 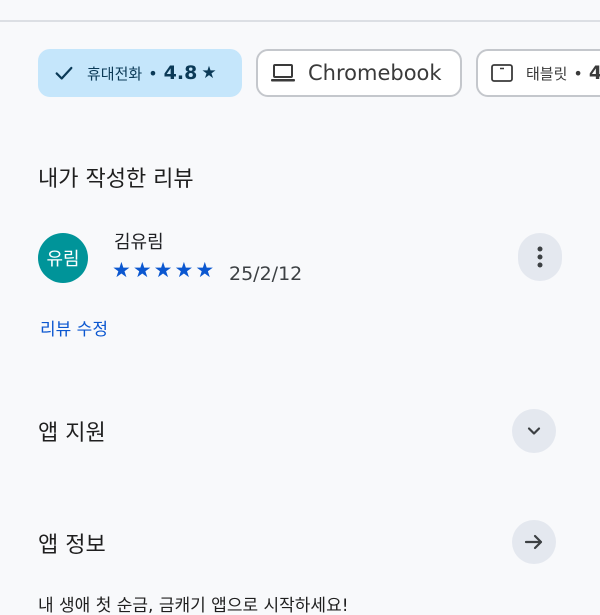 I want to click on arrow-right-icon, so click(x=533, y=542).